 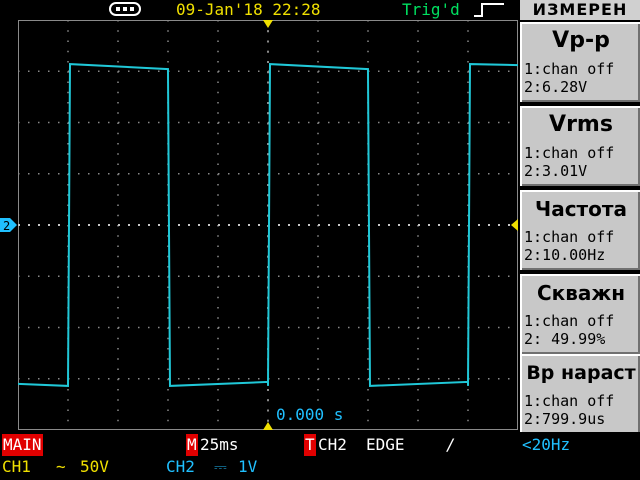 I want to click on measure-vpp: Vp-p 1:chan off 2:6.28V, so click(x=580, y=62).